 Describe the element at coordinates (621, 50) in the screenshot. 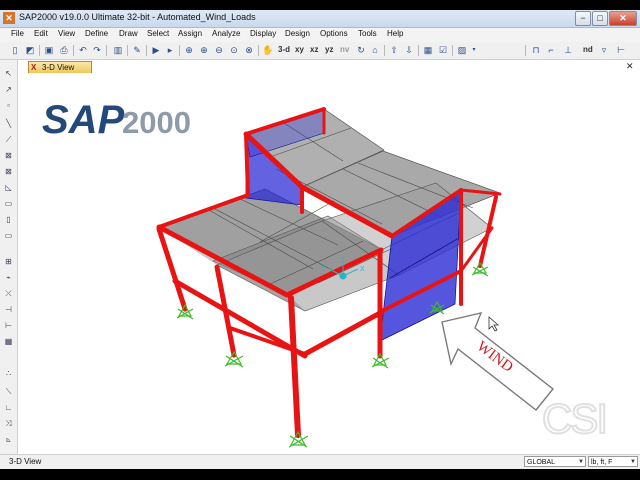

I see `snap-icon: ⊢` at that location.